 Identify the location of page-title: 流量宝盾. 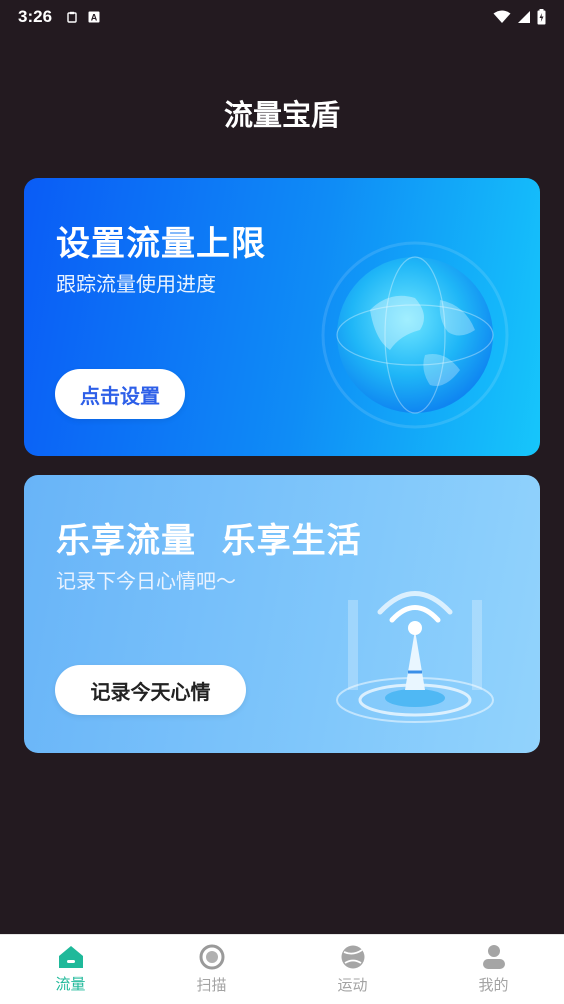
(281, 115).